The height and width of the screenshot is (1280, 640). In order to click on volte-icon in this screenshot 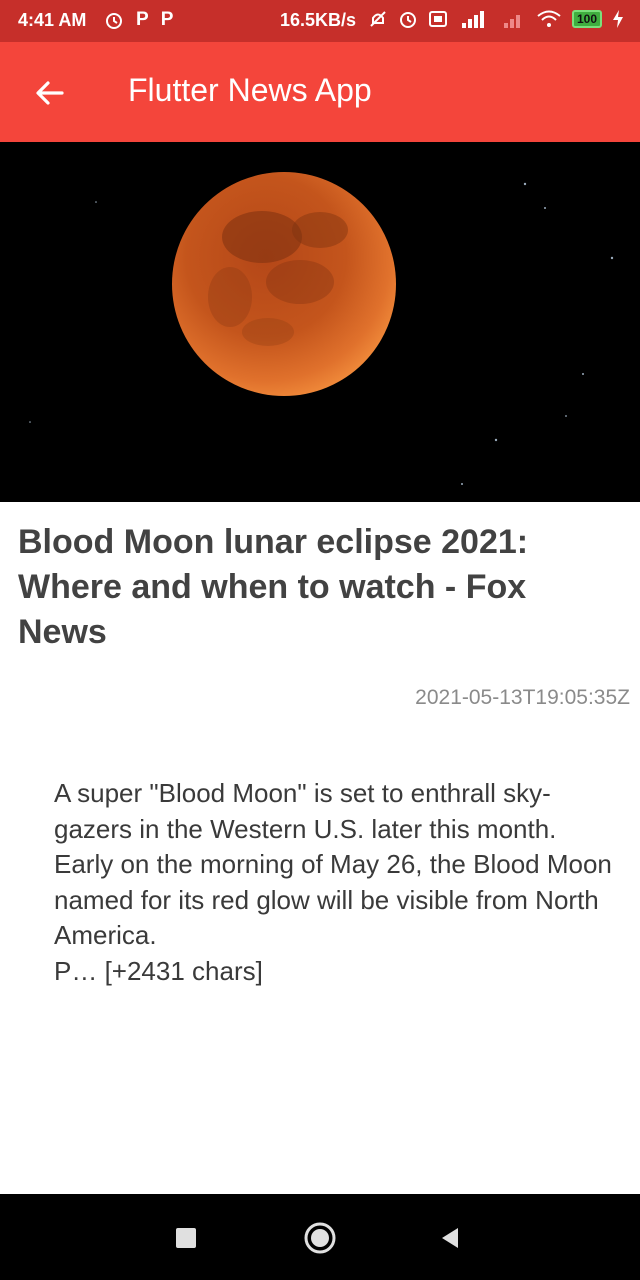, I will do `click(438, 19)`.